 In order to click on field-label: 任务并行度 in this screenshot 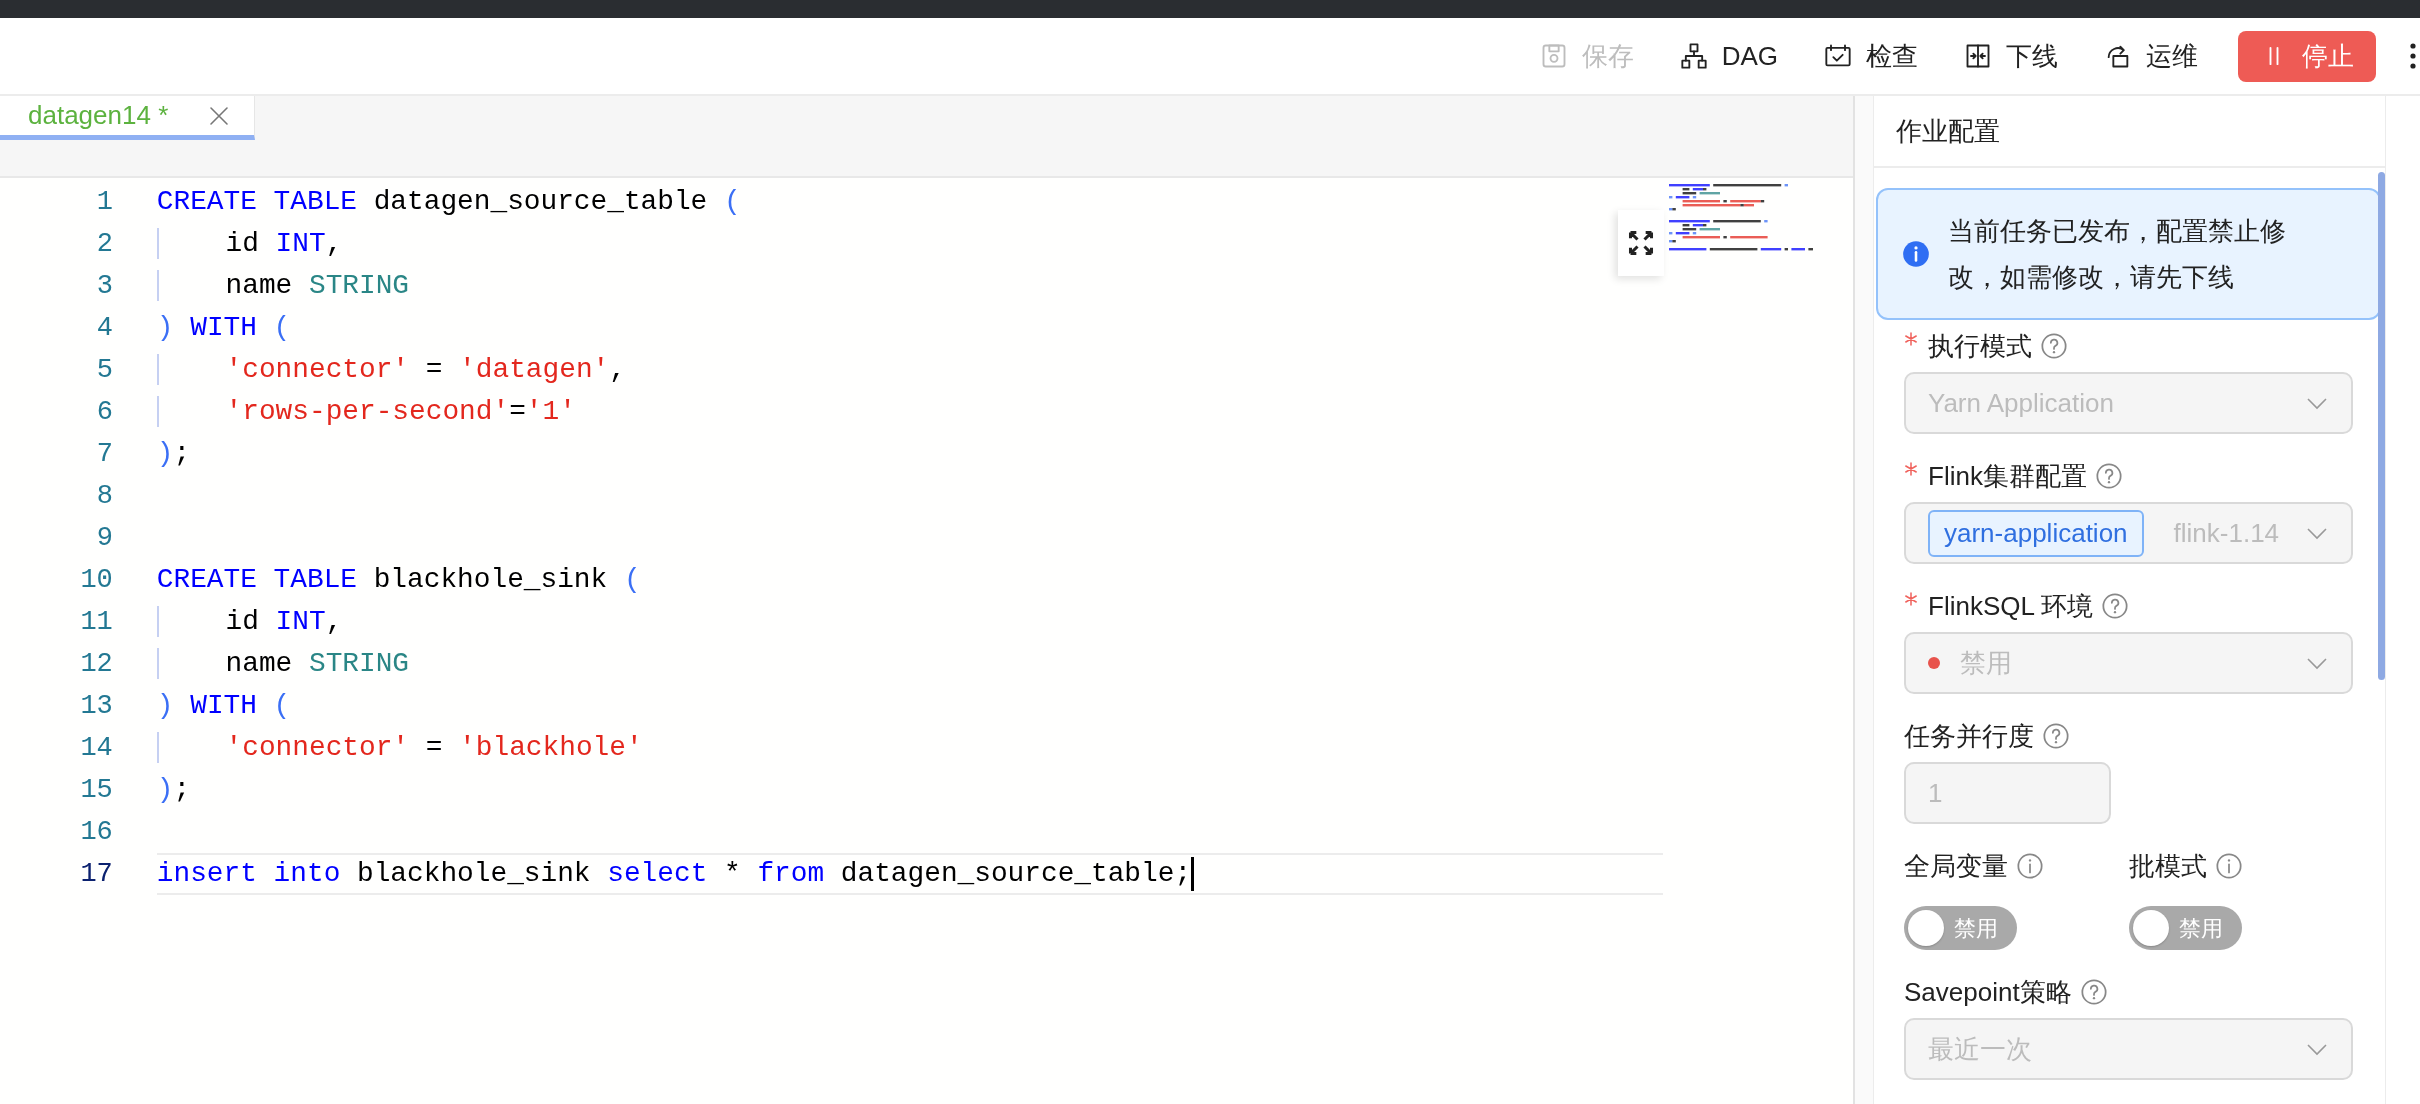, I will do `click(1969, 736)`.